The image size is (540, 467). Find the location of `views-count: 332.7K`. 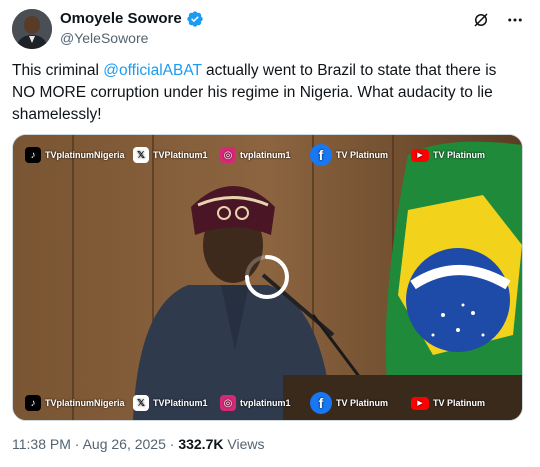

views-count: 332.7K is located at coordinates (201, 444).